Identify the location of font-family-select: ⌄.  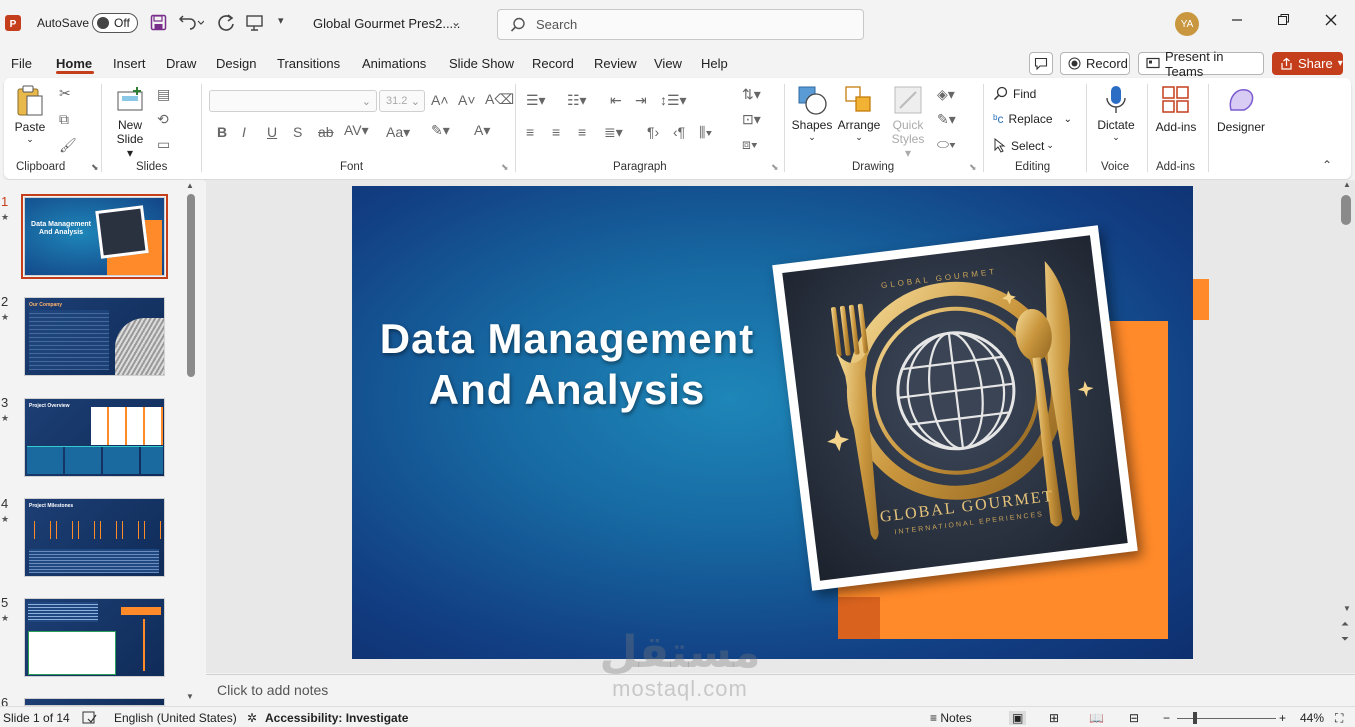
(293, 101).